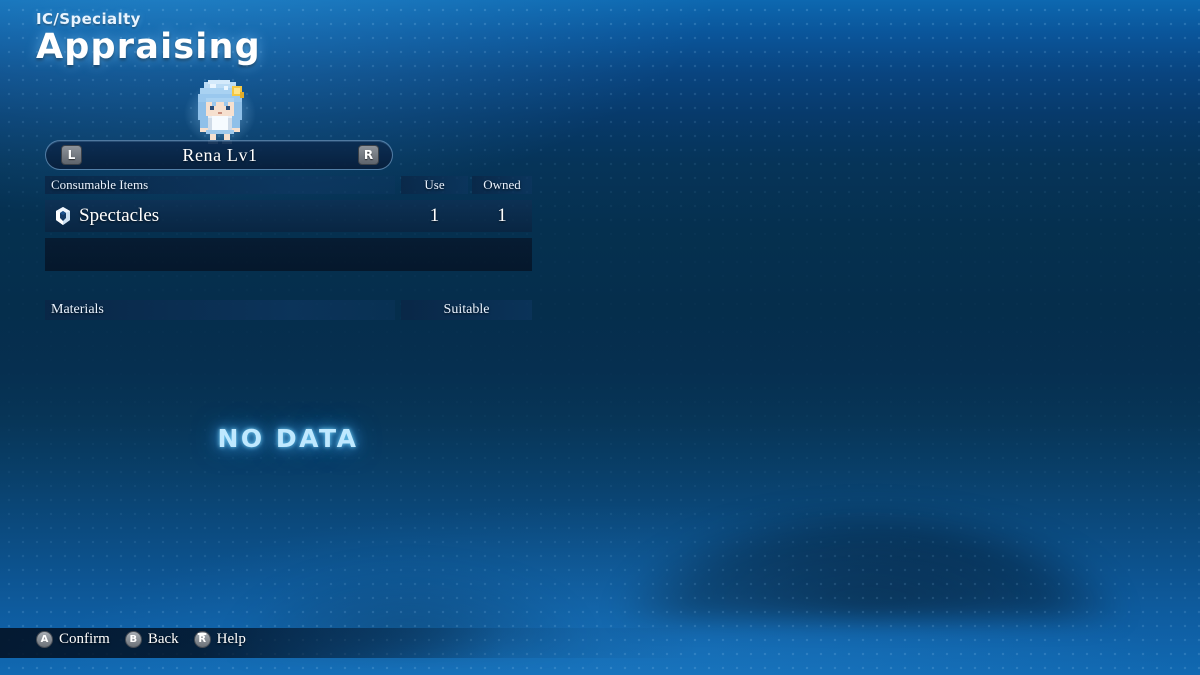 The image size is (1200, 675). Describe the element at coordinates (44, 639) in the screenshot. I see `a-button-icon: A` at that location.